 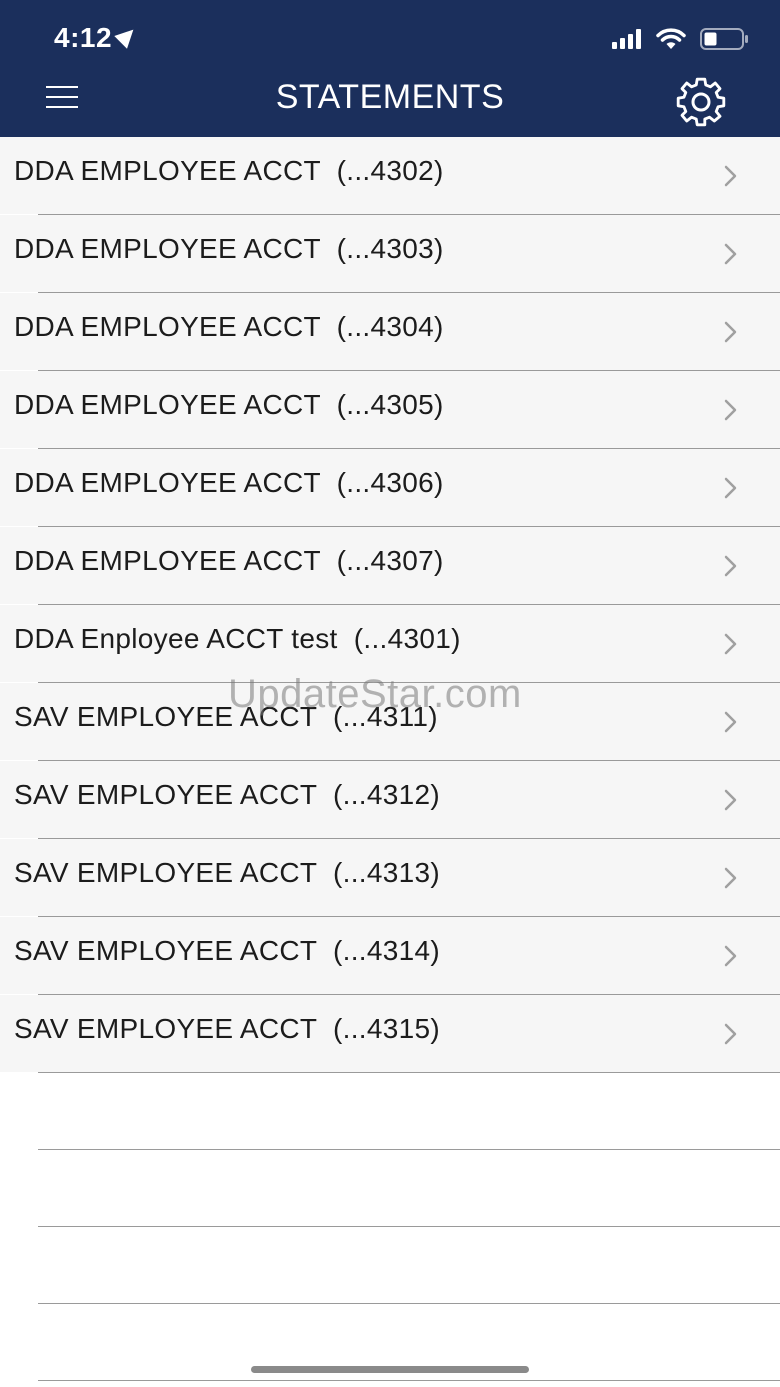 I want to click on battery-icon, so click(x=724, y=39).